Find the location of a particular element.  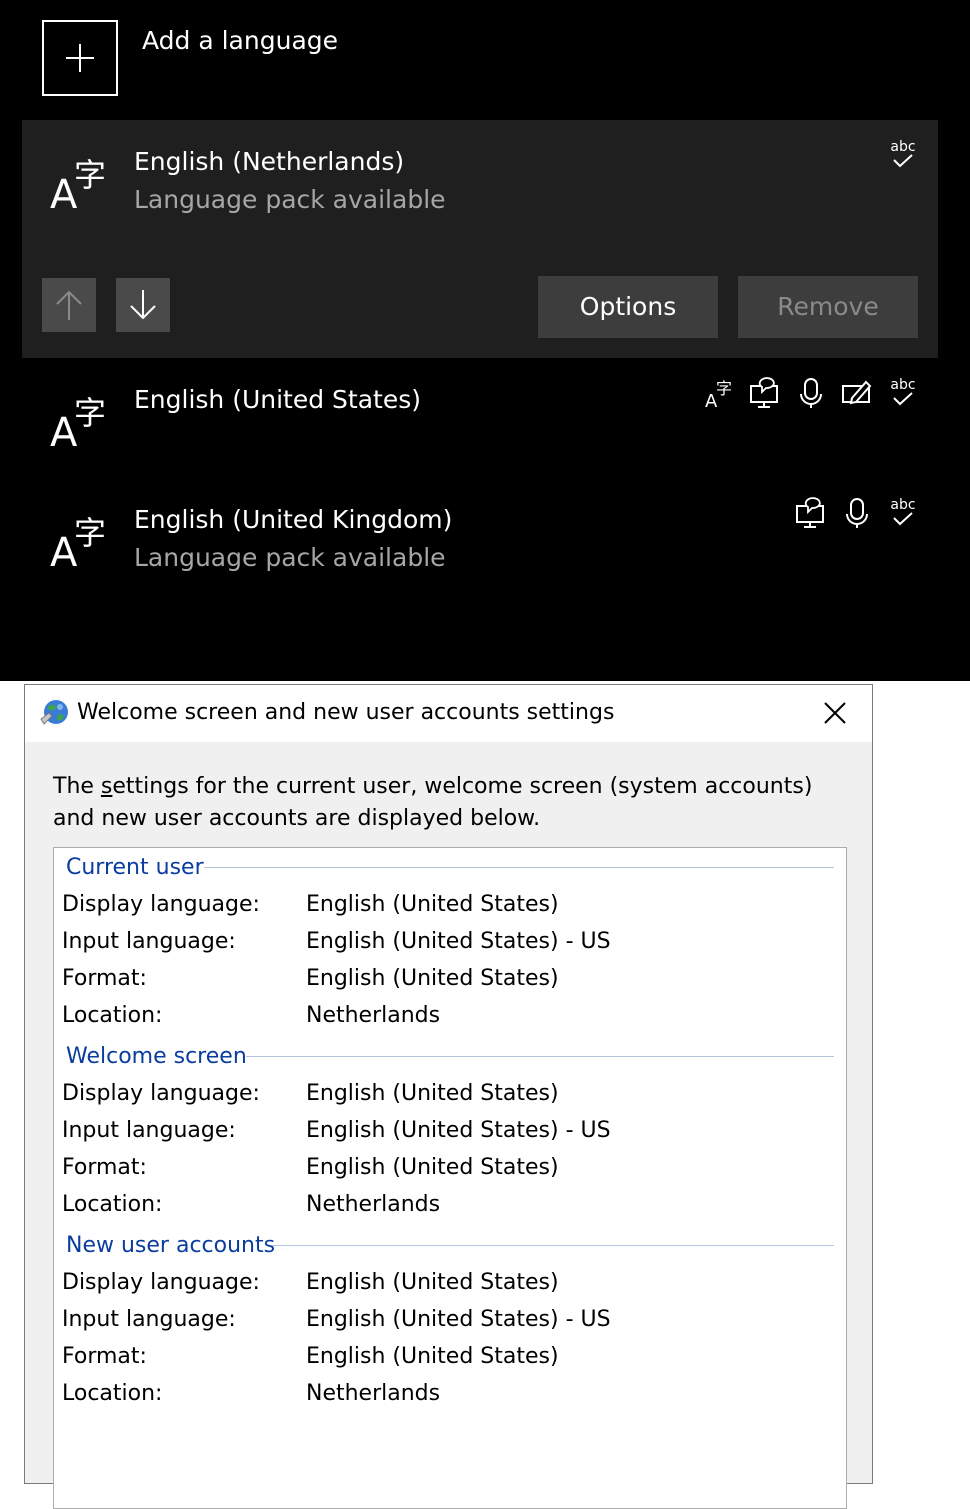

options-button: Options is located at coordinates (628, 307).